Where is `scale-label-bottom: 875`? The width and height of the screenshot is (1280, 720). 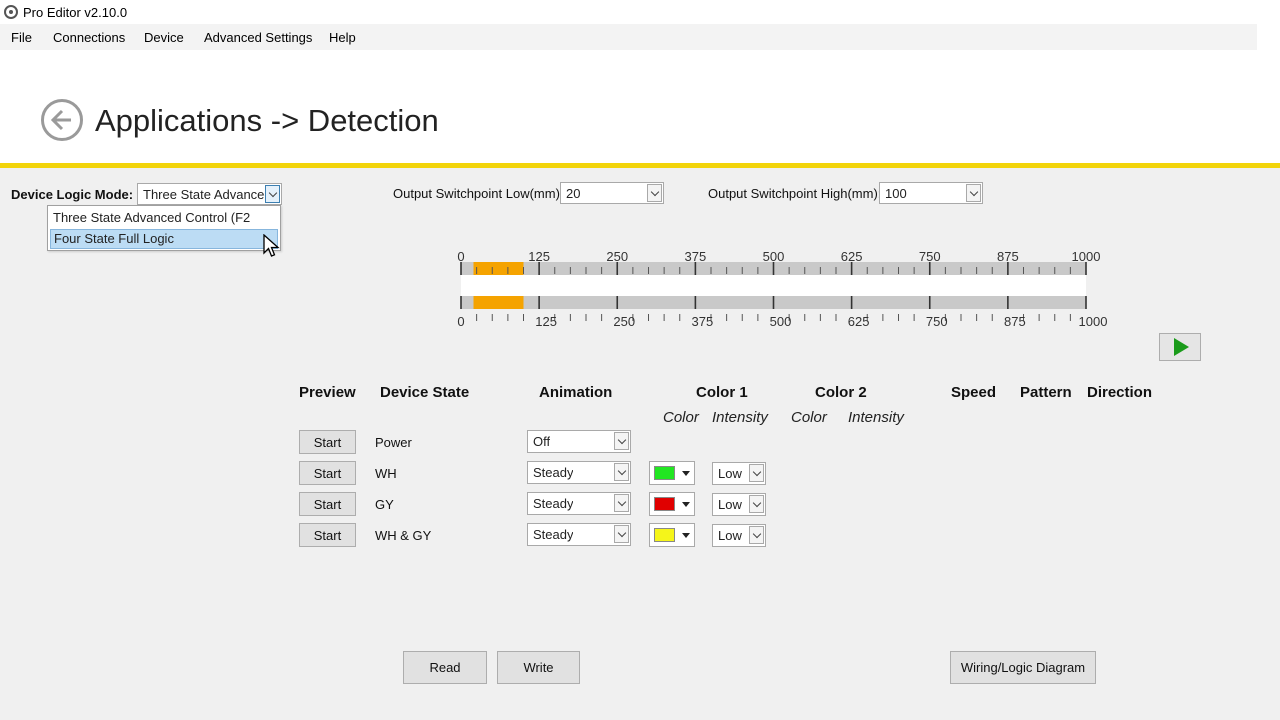
scale-label-bottom: 875 is located at coordinates (1015, 321).